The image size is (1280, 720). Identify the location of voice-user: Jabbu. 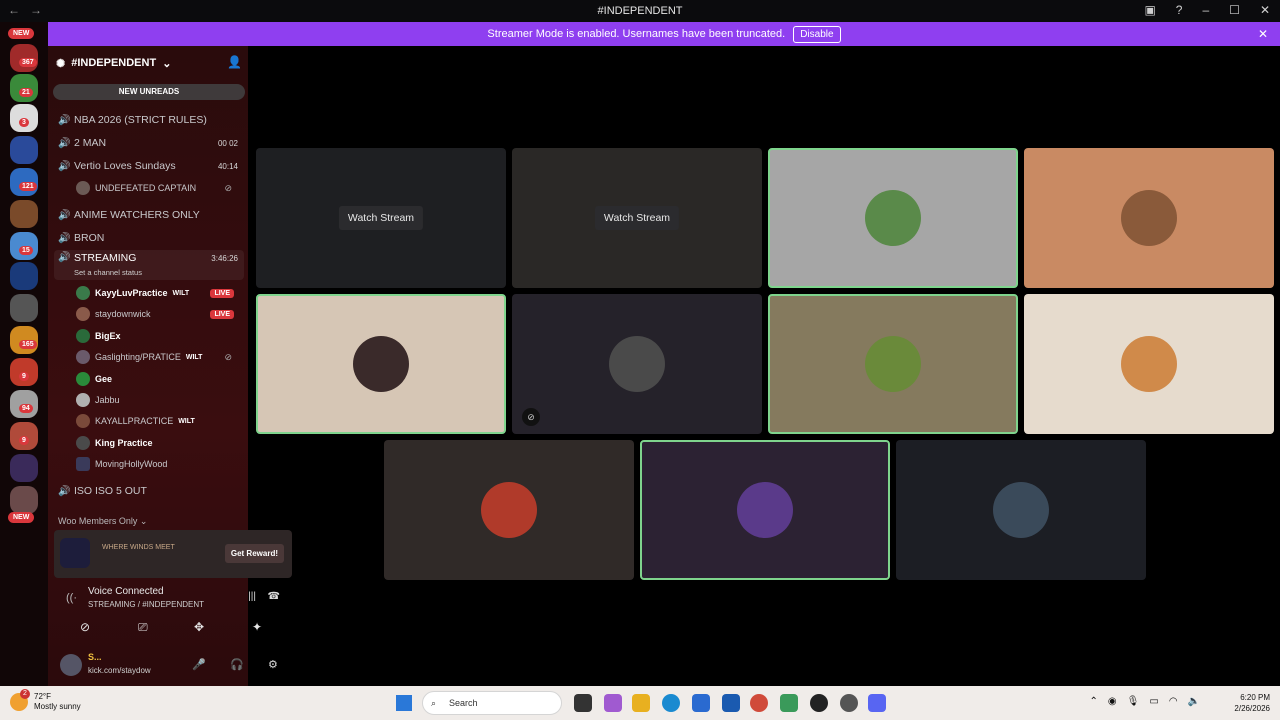
(159, 400).